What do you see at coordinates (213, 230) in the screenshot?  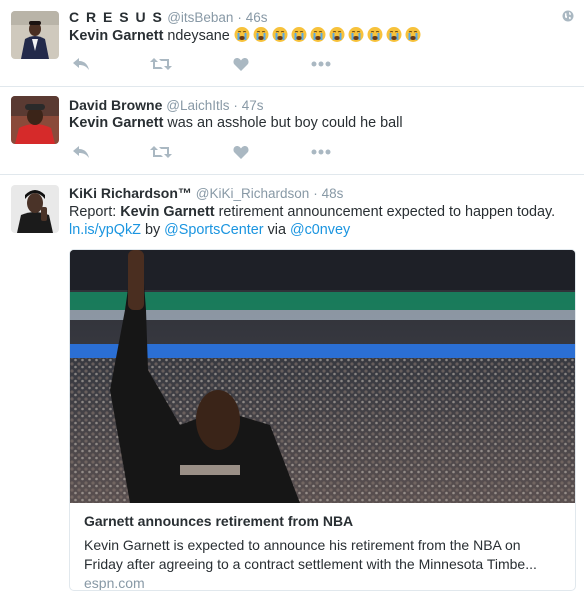 I see `mention-sportscenter: @SportsCenter` at bounding box center [213, 230].